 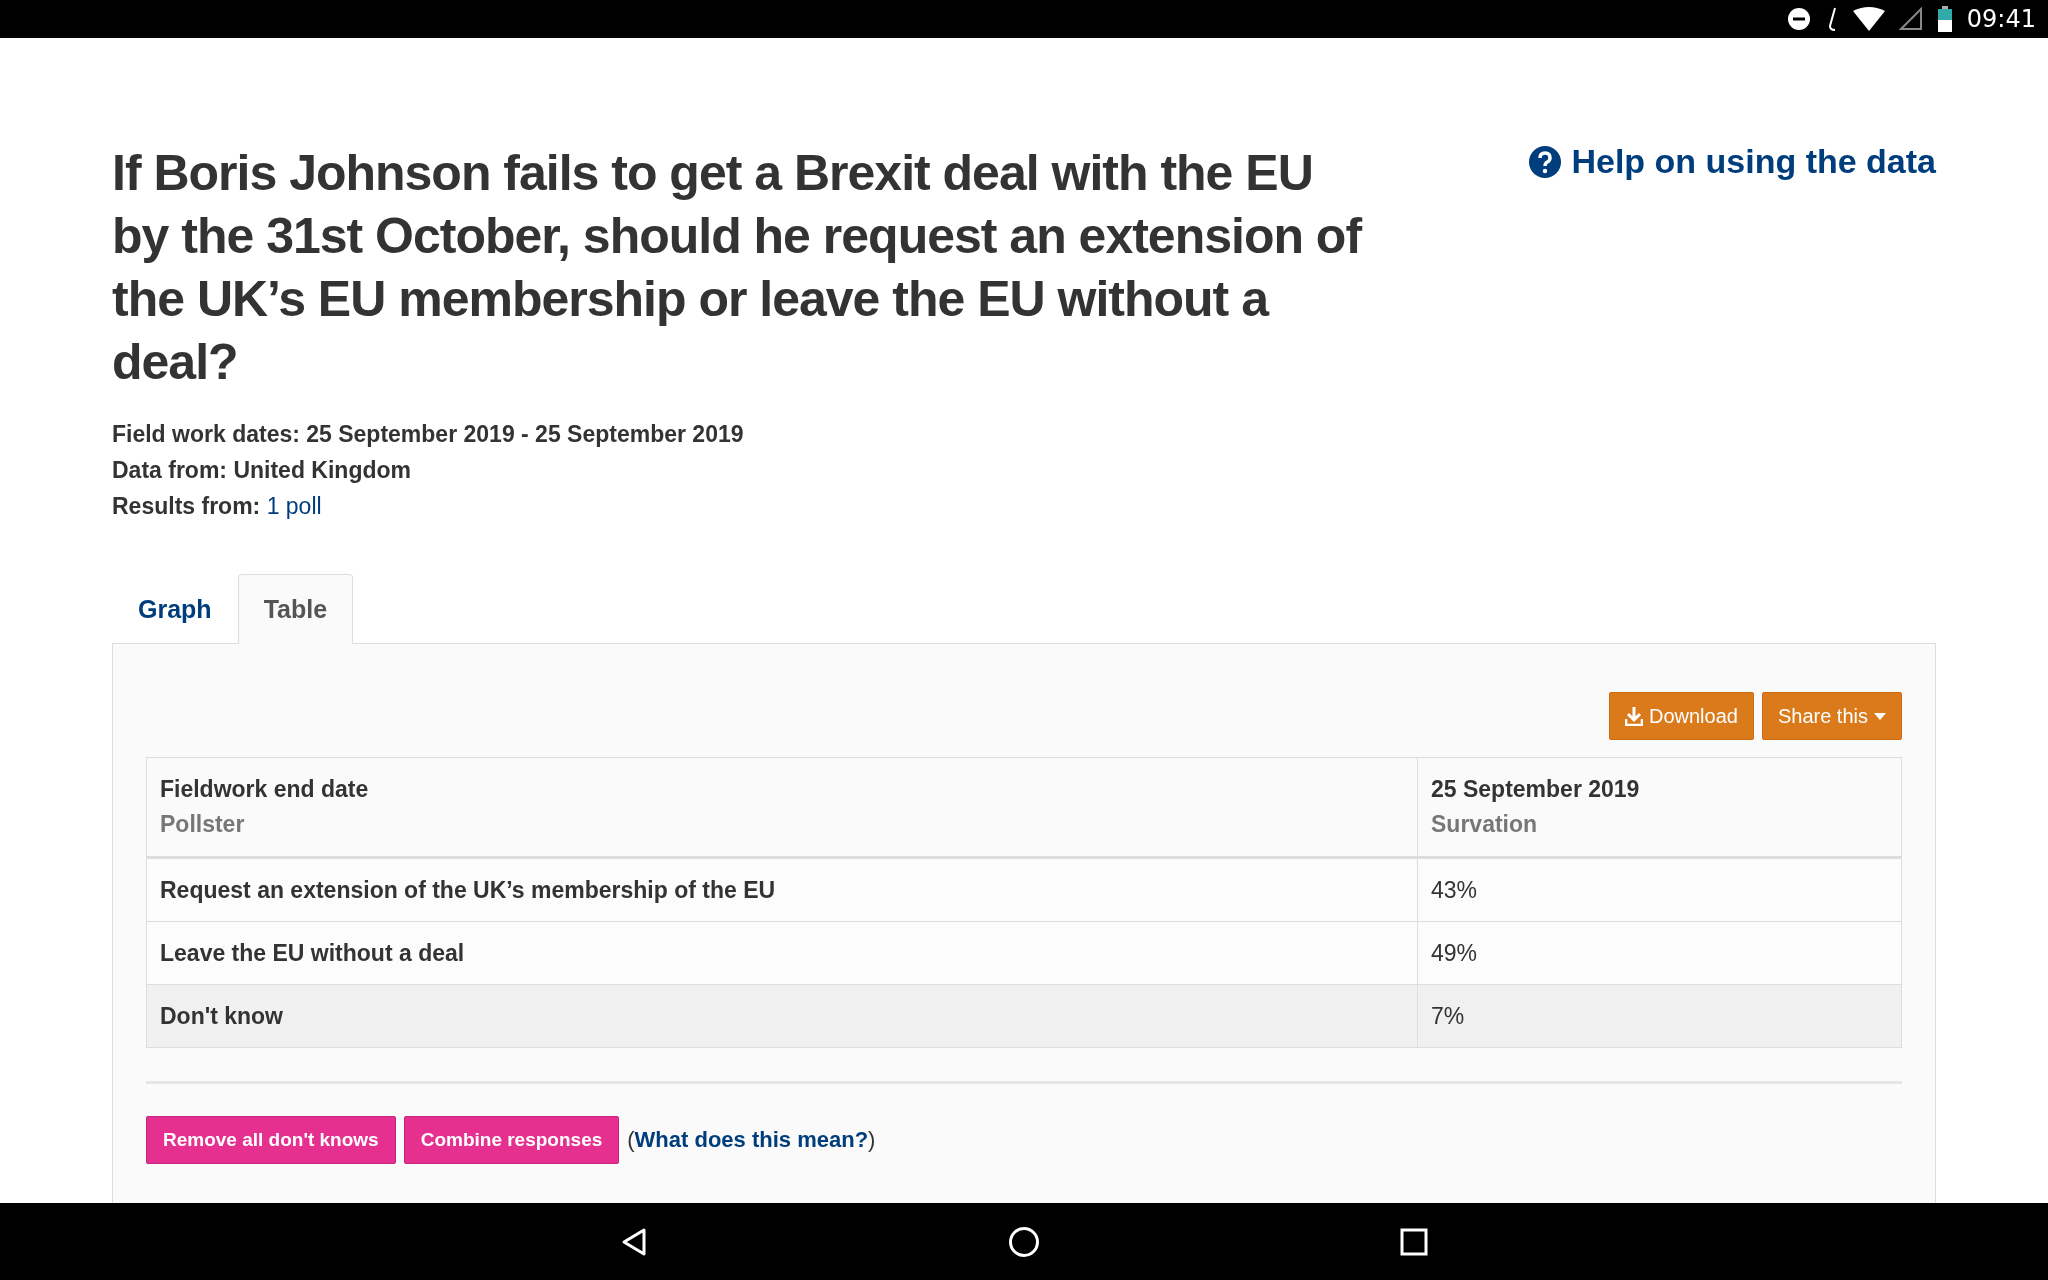 What do you see at coordinates (294, 506) in the screenshot?
I see `poll-link: 1 poll` at bounding box center [294, 506].